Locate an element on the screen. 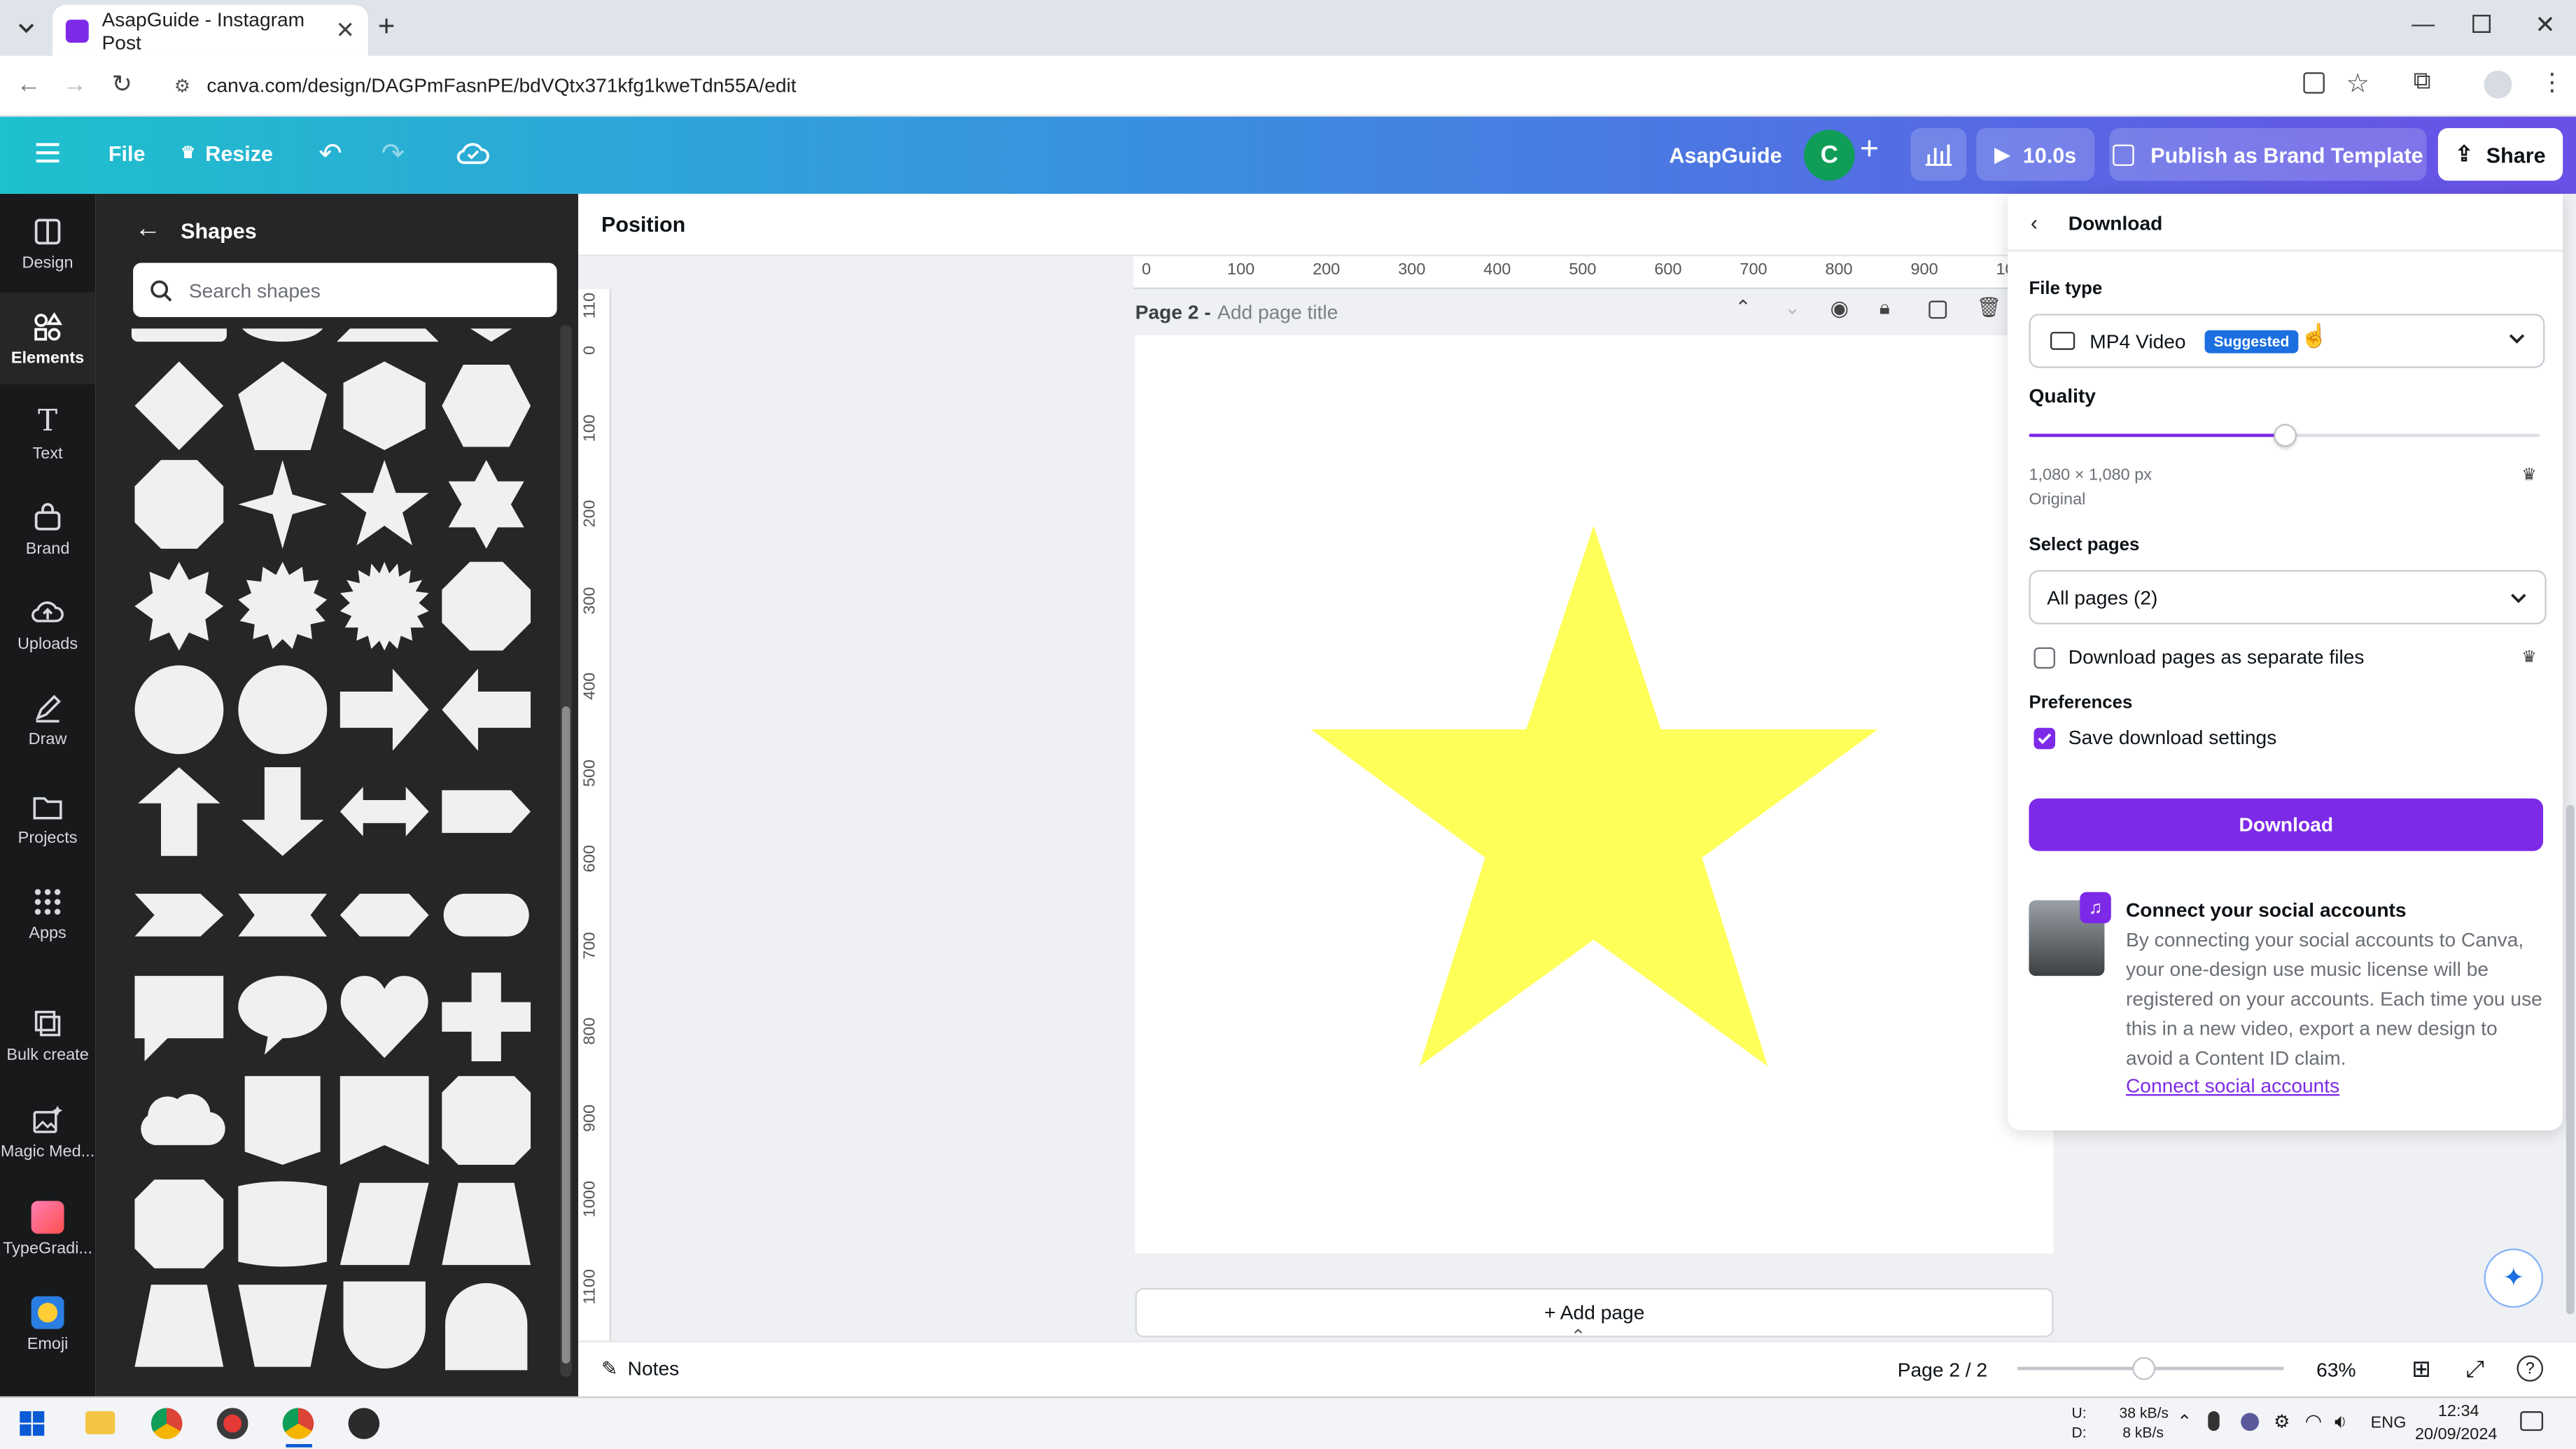  rail-item-text: T Text is located at coordinates (47, 433).